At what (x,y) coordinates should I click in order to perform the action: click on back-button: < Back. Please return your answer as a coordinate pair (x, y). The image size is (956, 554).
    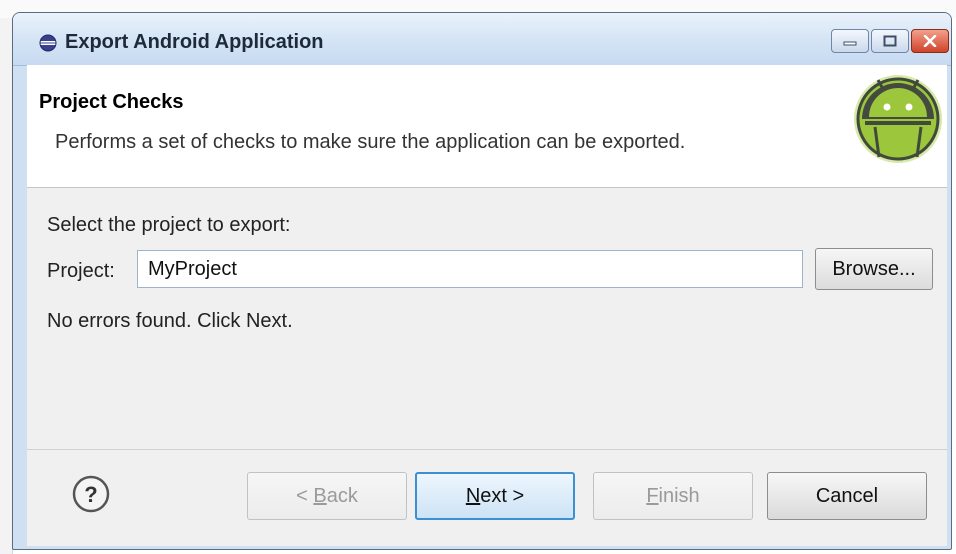
    Looking at the image, I should click on (327, 496).